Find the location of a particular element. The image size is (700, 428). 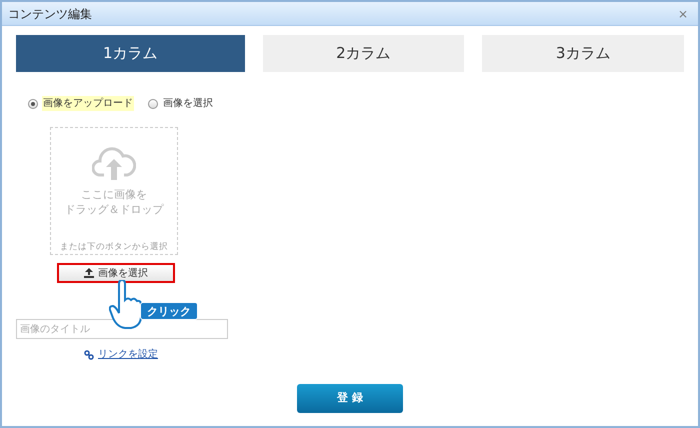

close-button: × is located at coordinates (683, 13).